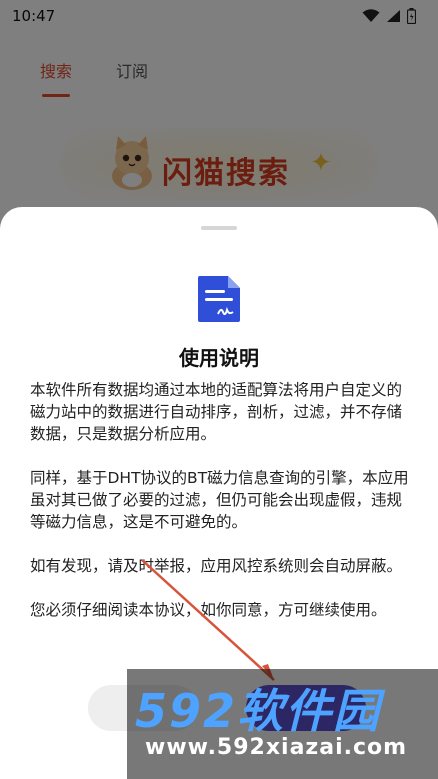 The height and width of the screenshot is (779, 438). I want to click on dialog-title: 使用说明, so click(219, 358).